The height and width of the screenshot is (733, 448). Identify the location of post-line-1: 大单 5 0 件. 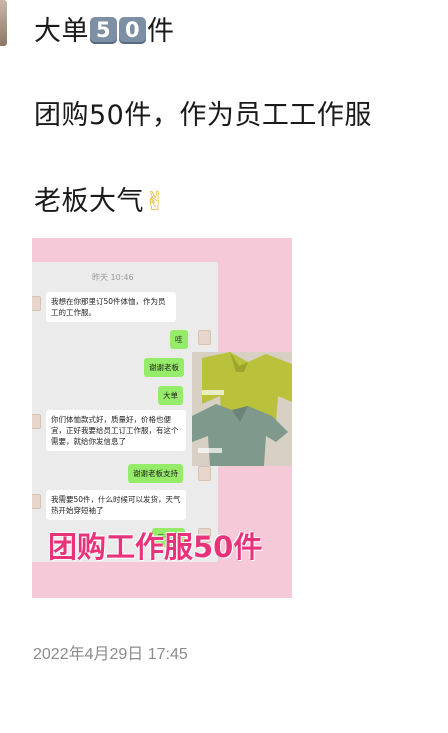
(104, 32).